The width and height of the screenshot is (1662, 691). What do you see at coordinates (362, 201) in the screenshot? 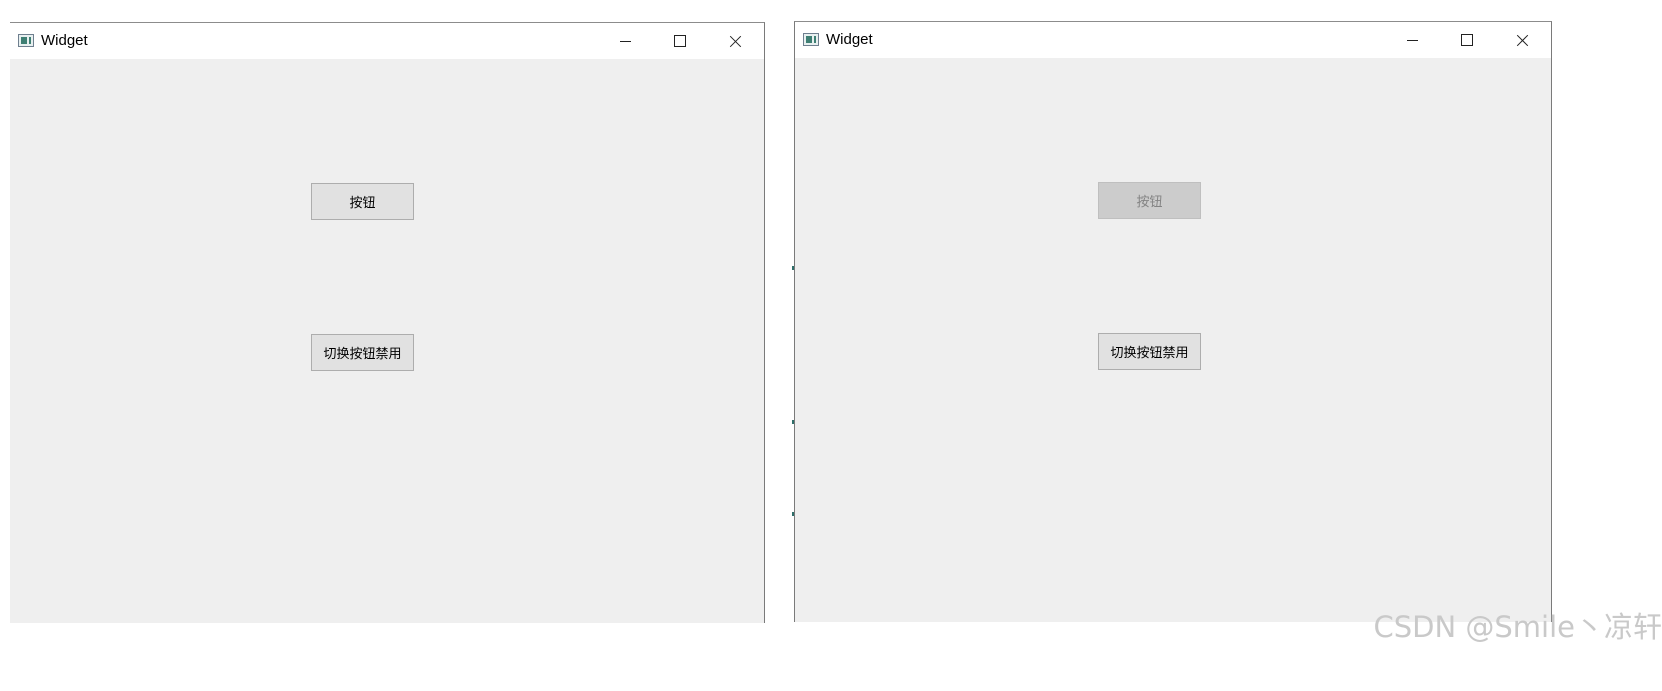
I see `push-button: 按钮` at bounding box center [362, 201].